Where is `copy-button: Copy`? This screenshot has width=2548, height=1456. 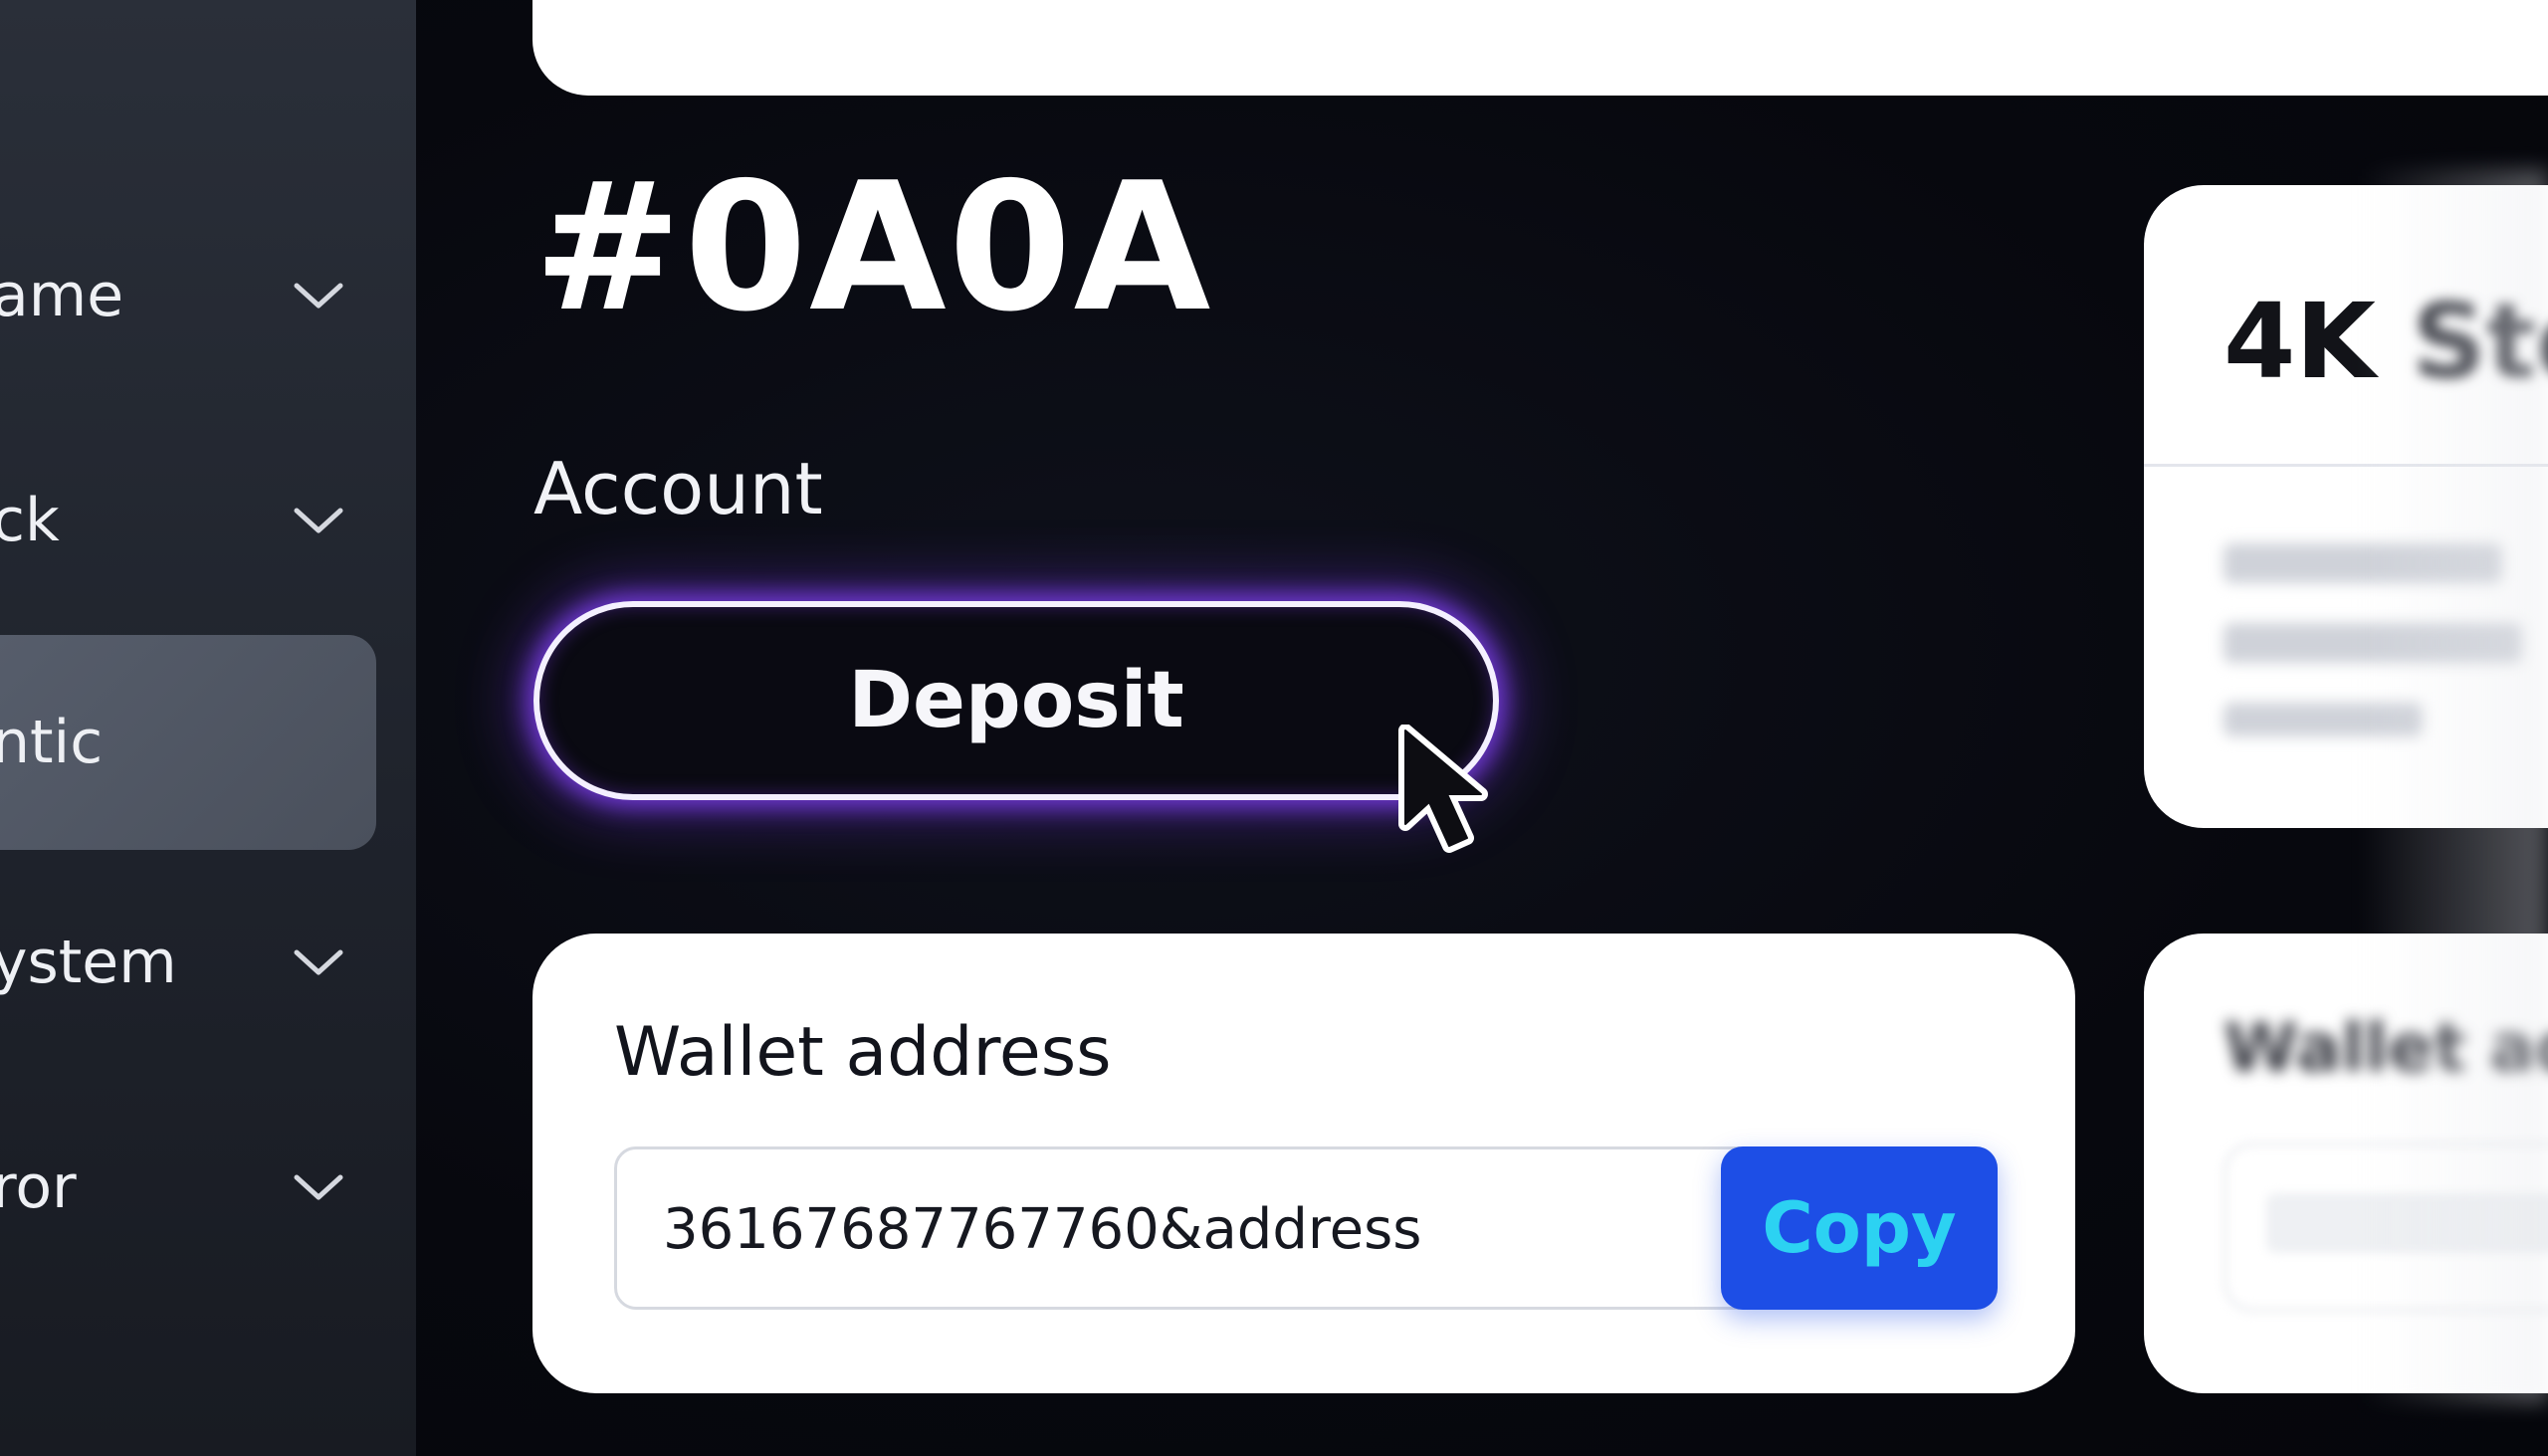
copy-button: Copy is located at coordinates (1859, 1228).